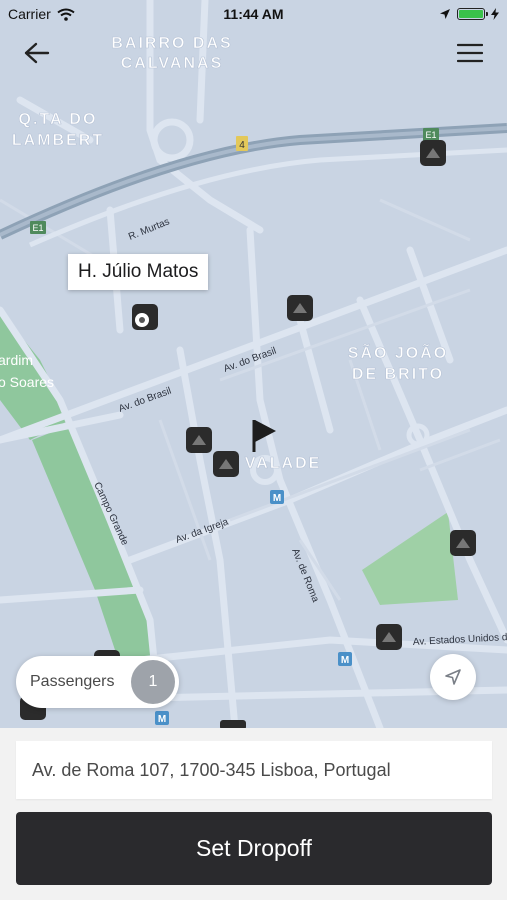 This screenshot has width=507, height=900. I want to click on battery-icon, so click(472, 14).